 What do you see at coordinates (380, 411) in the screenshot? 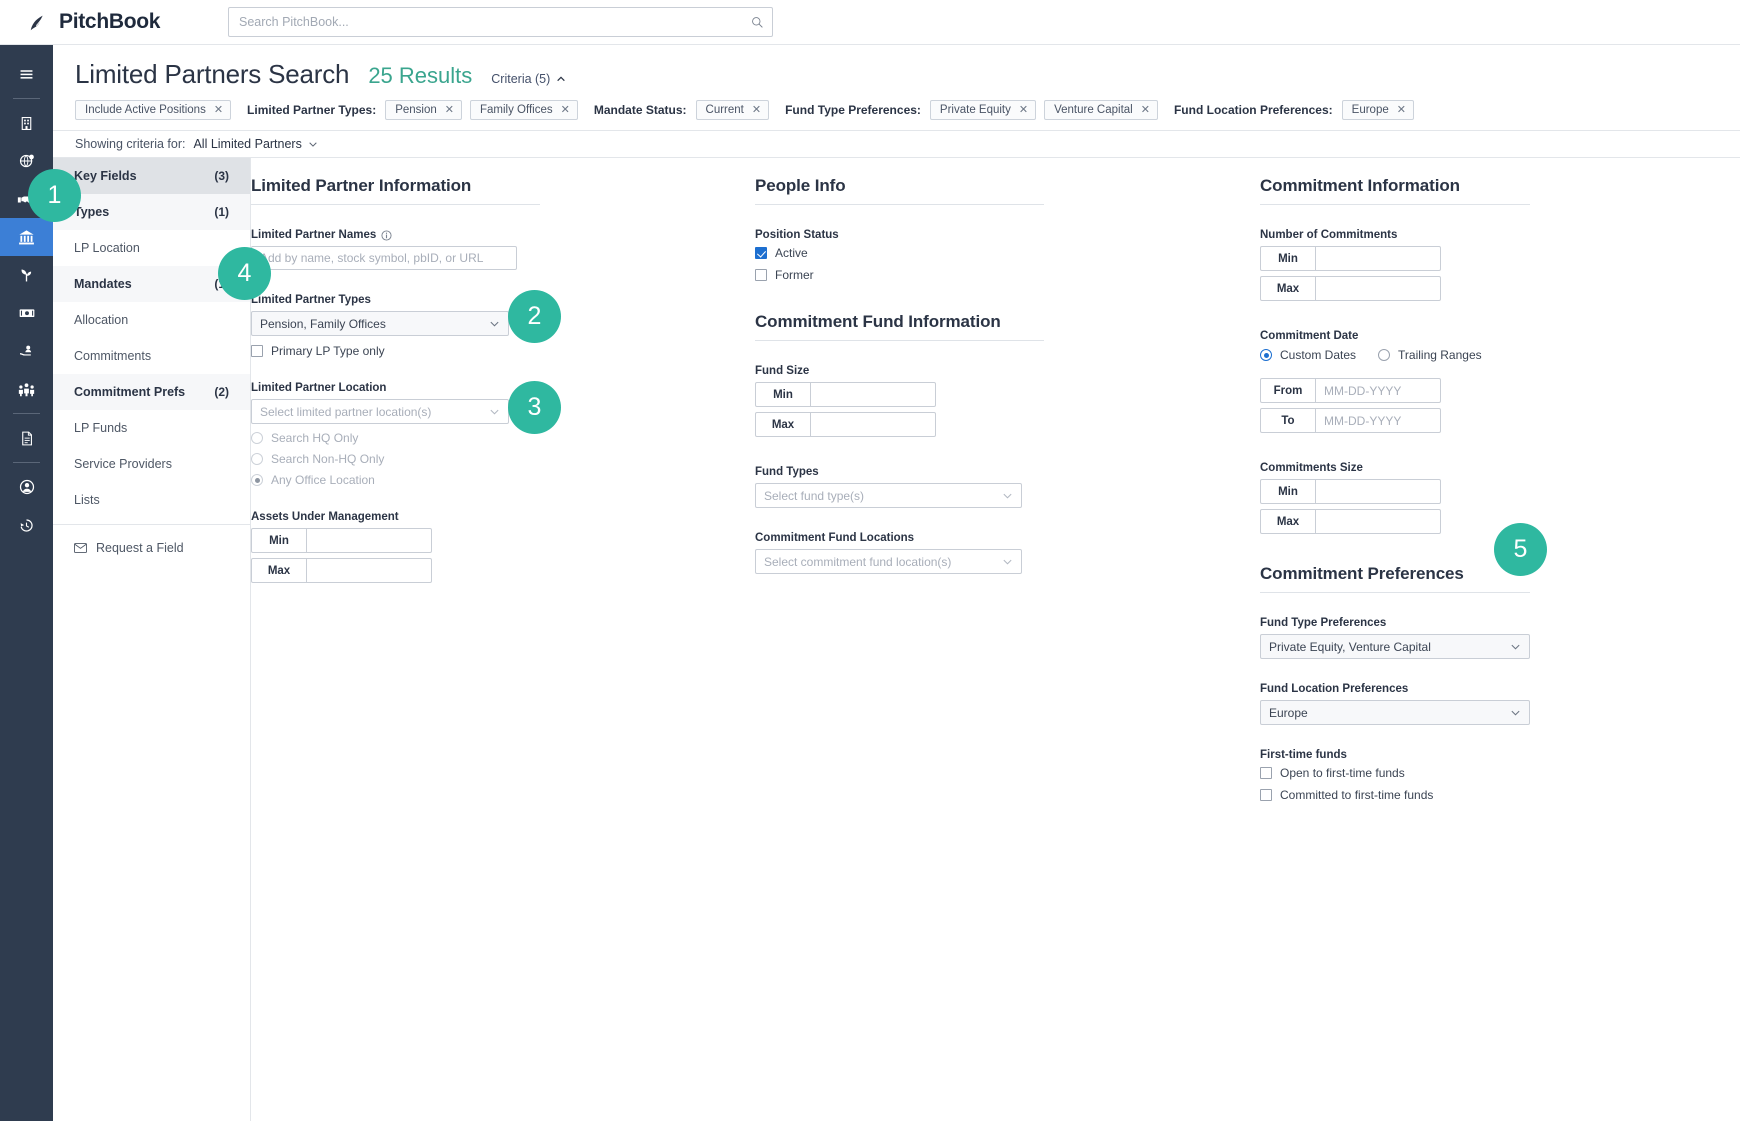
I see `lp-location-select: Select limited partner location(s)` at bounding box center [380, 411].